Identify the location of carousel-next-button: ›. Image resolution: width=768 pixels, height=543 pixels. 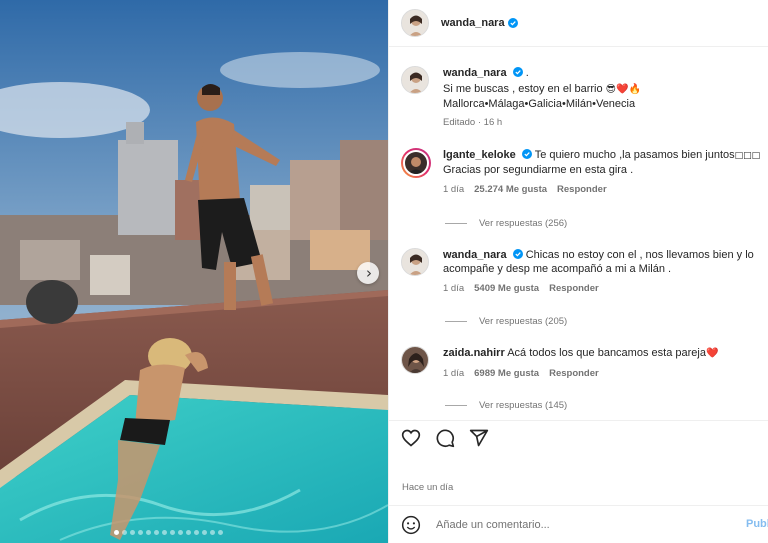
(368, 273).